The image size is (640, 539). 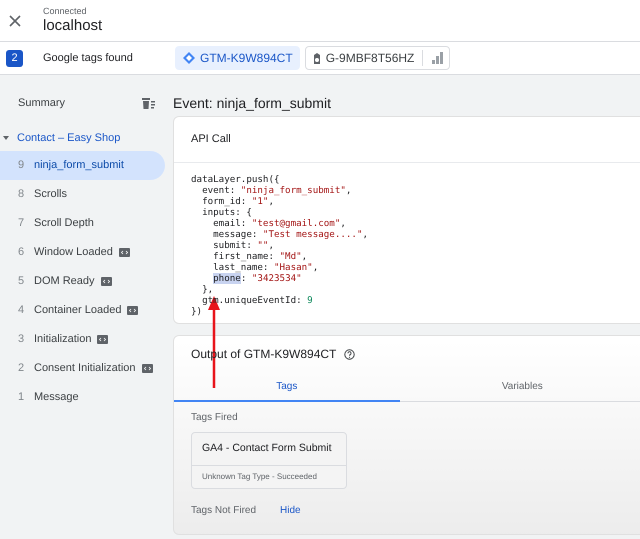 I want to click on sidebar-item: 7 Scroll Depth, so click(x=82, y=223).